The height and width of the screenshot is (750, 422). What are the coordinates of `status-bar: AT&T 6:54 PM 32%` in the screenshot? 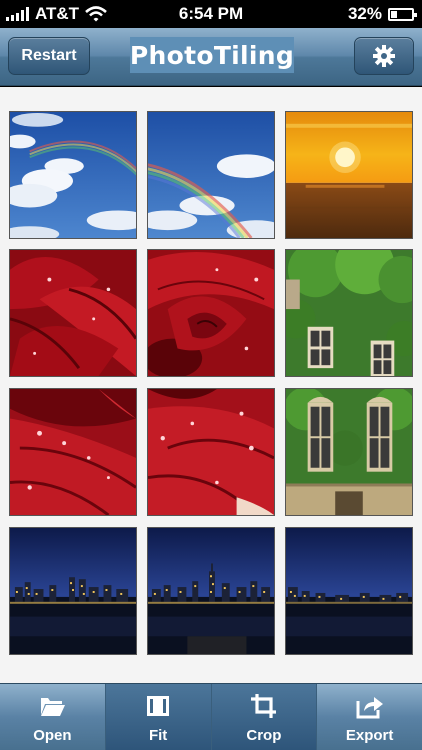 It's located at (211, 14).